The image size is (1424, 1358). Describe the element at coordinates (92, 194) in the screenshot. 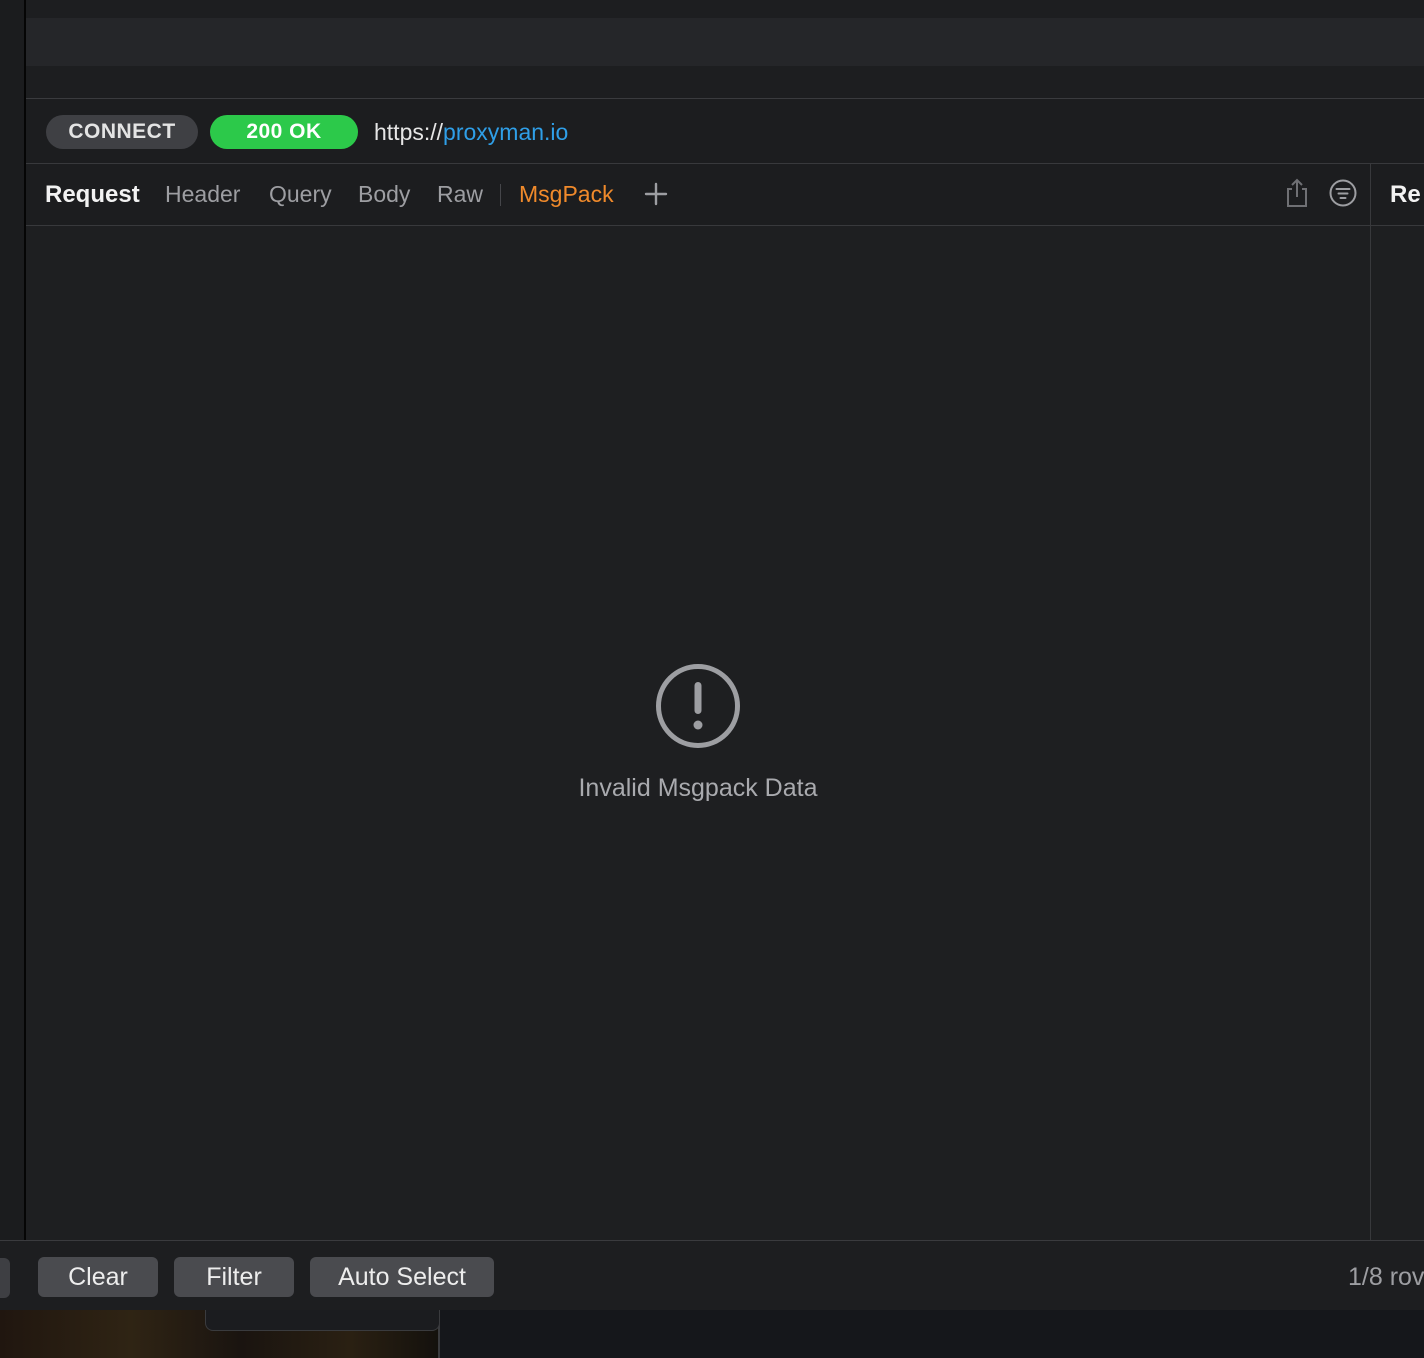

I see `request-pane-title: Request` at that location.